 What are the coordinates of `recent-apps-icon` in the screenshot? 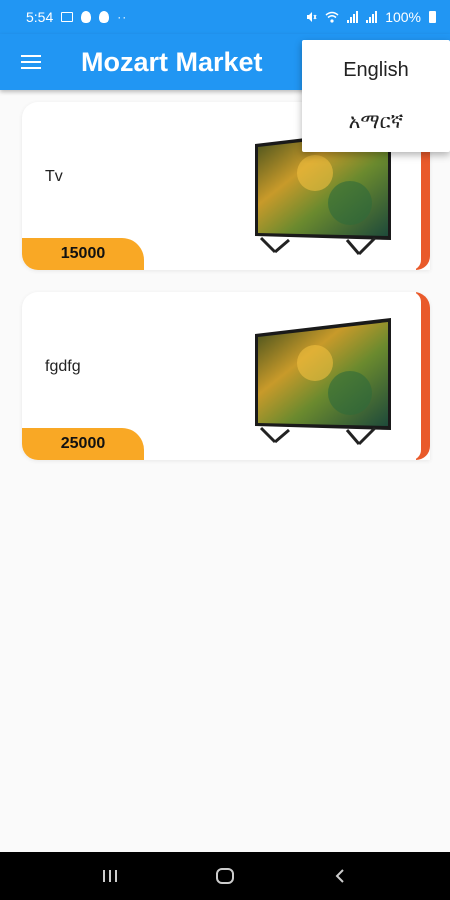 It's located at (109, 876).